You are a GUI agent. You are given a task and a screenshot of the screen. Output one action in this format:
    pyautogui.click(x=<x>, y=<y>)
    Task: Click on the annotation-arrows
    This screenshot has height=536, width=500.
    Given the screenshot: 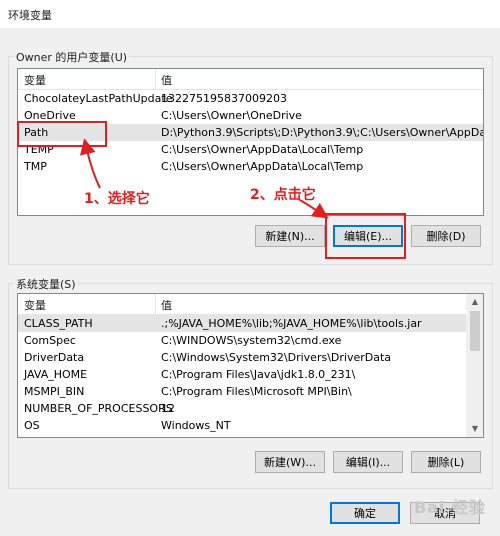 What is the action you would take?
    pyautogui.click(x=204, y=178)
    